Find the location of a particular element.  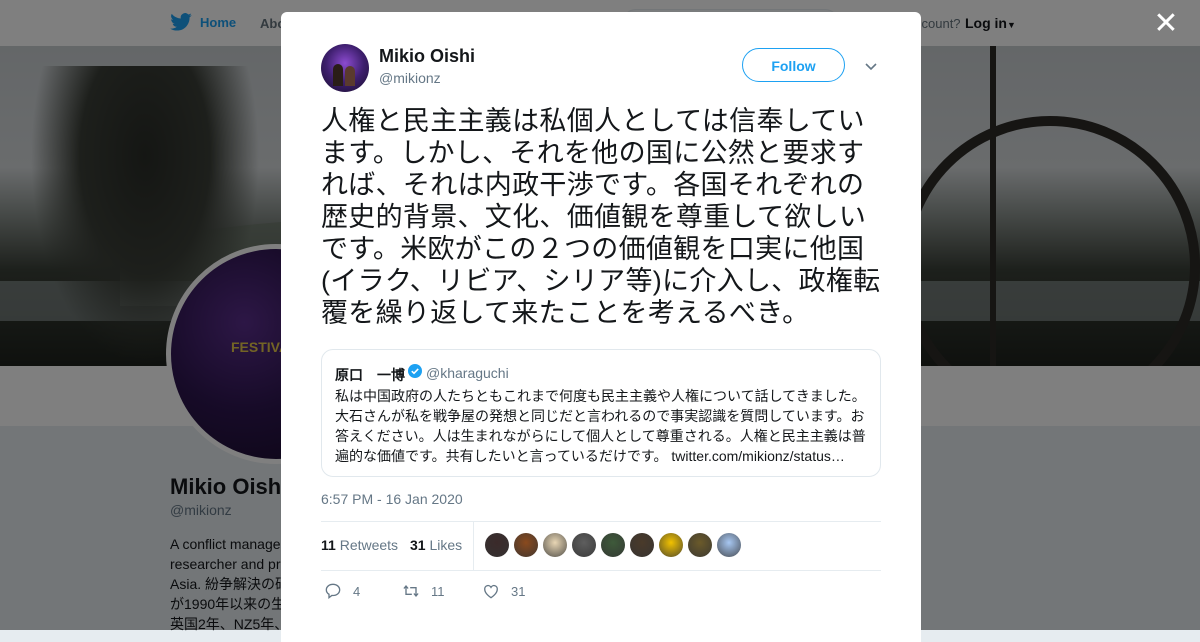

retweet-count: 11 is located at coordinates (438, 591).